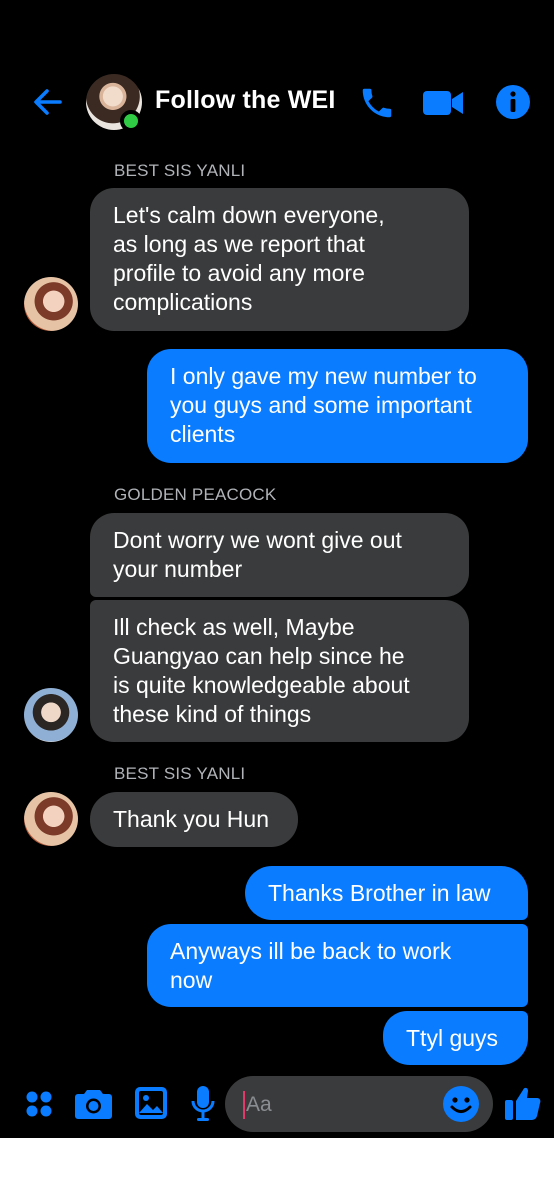  I want to click on message-line: Guangyao can help since he, so click(259, 656).